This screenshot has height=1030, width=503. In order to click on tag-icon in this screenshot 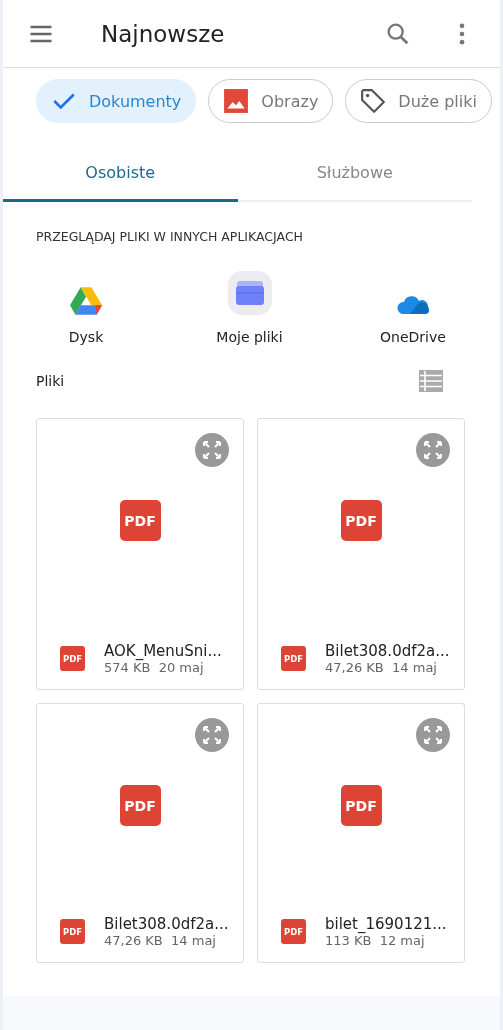, I will do `click(373, 101)`.